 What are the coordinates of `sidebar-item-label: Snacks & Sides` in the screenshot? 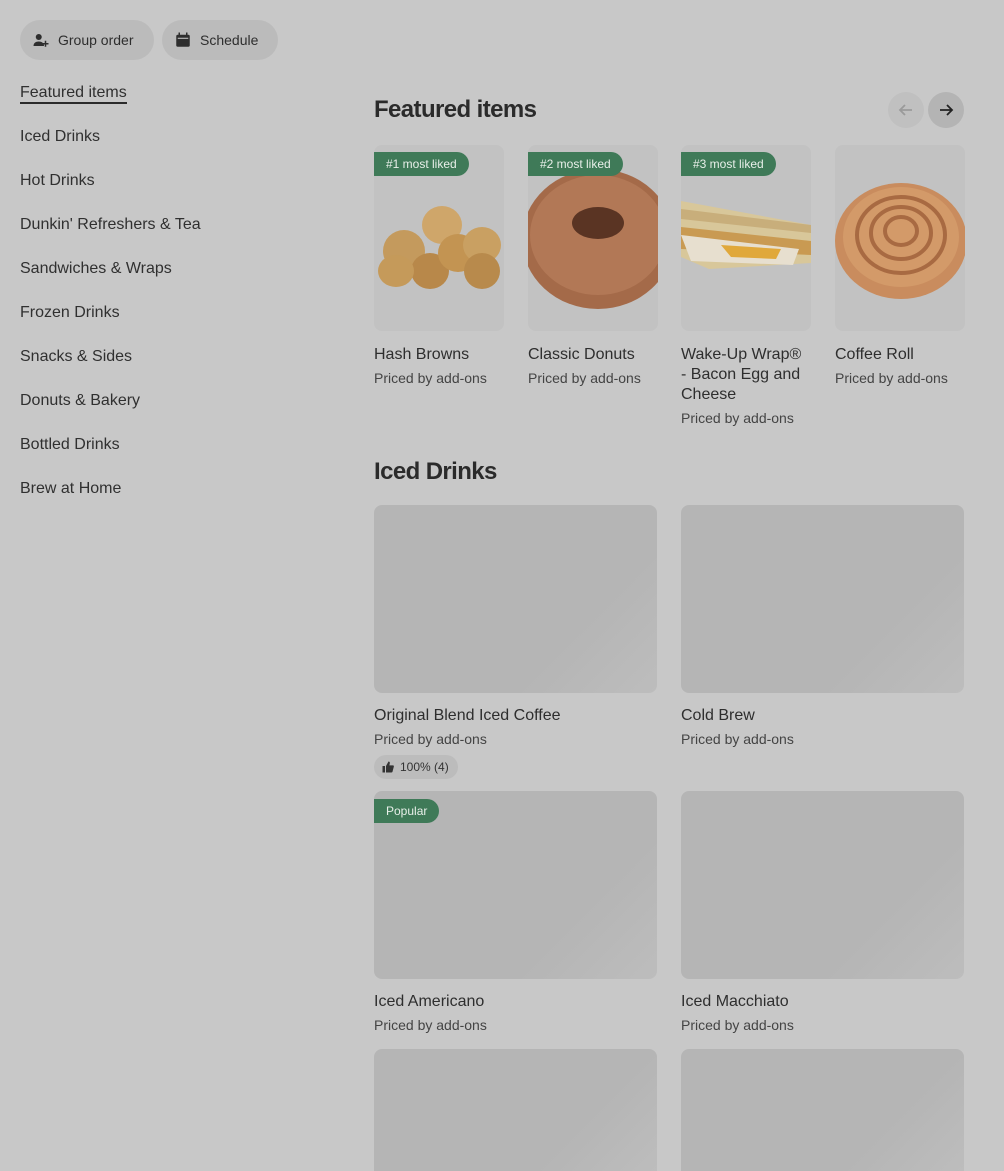 It's located at (76, 356).